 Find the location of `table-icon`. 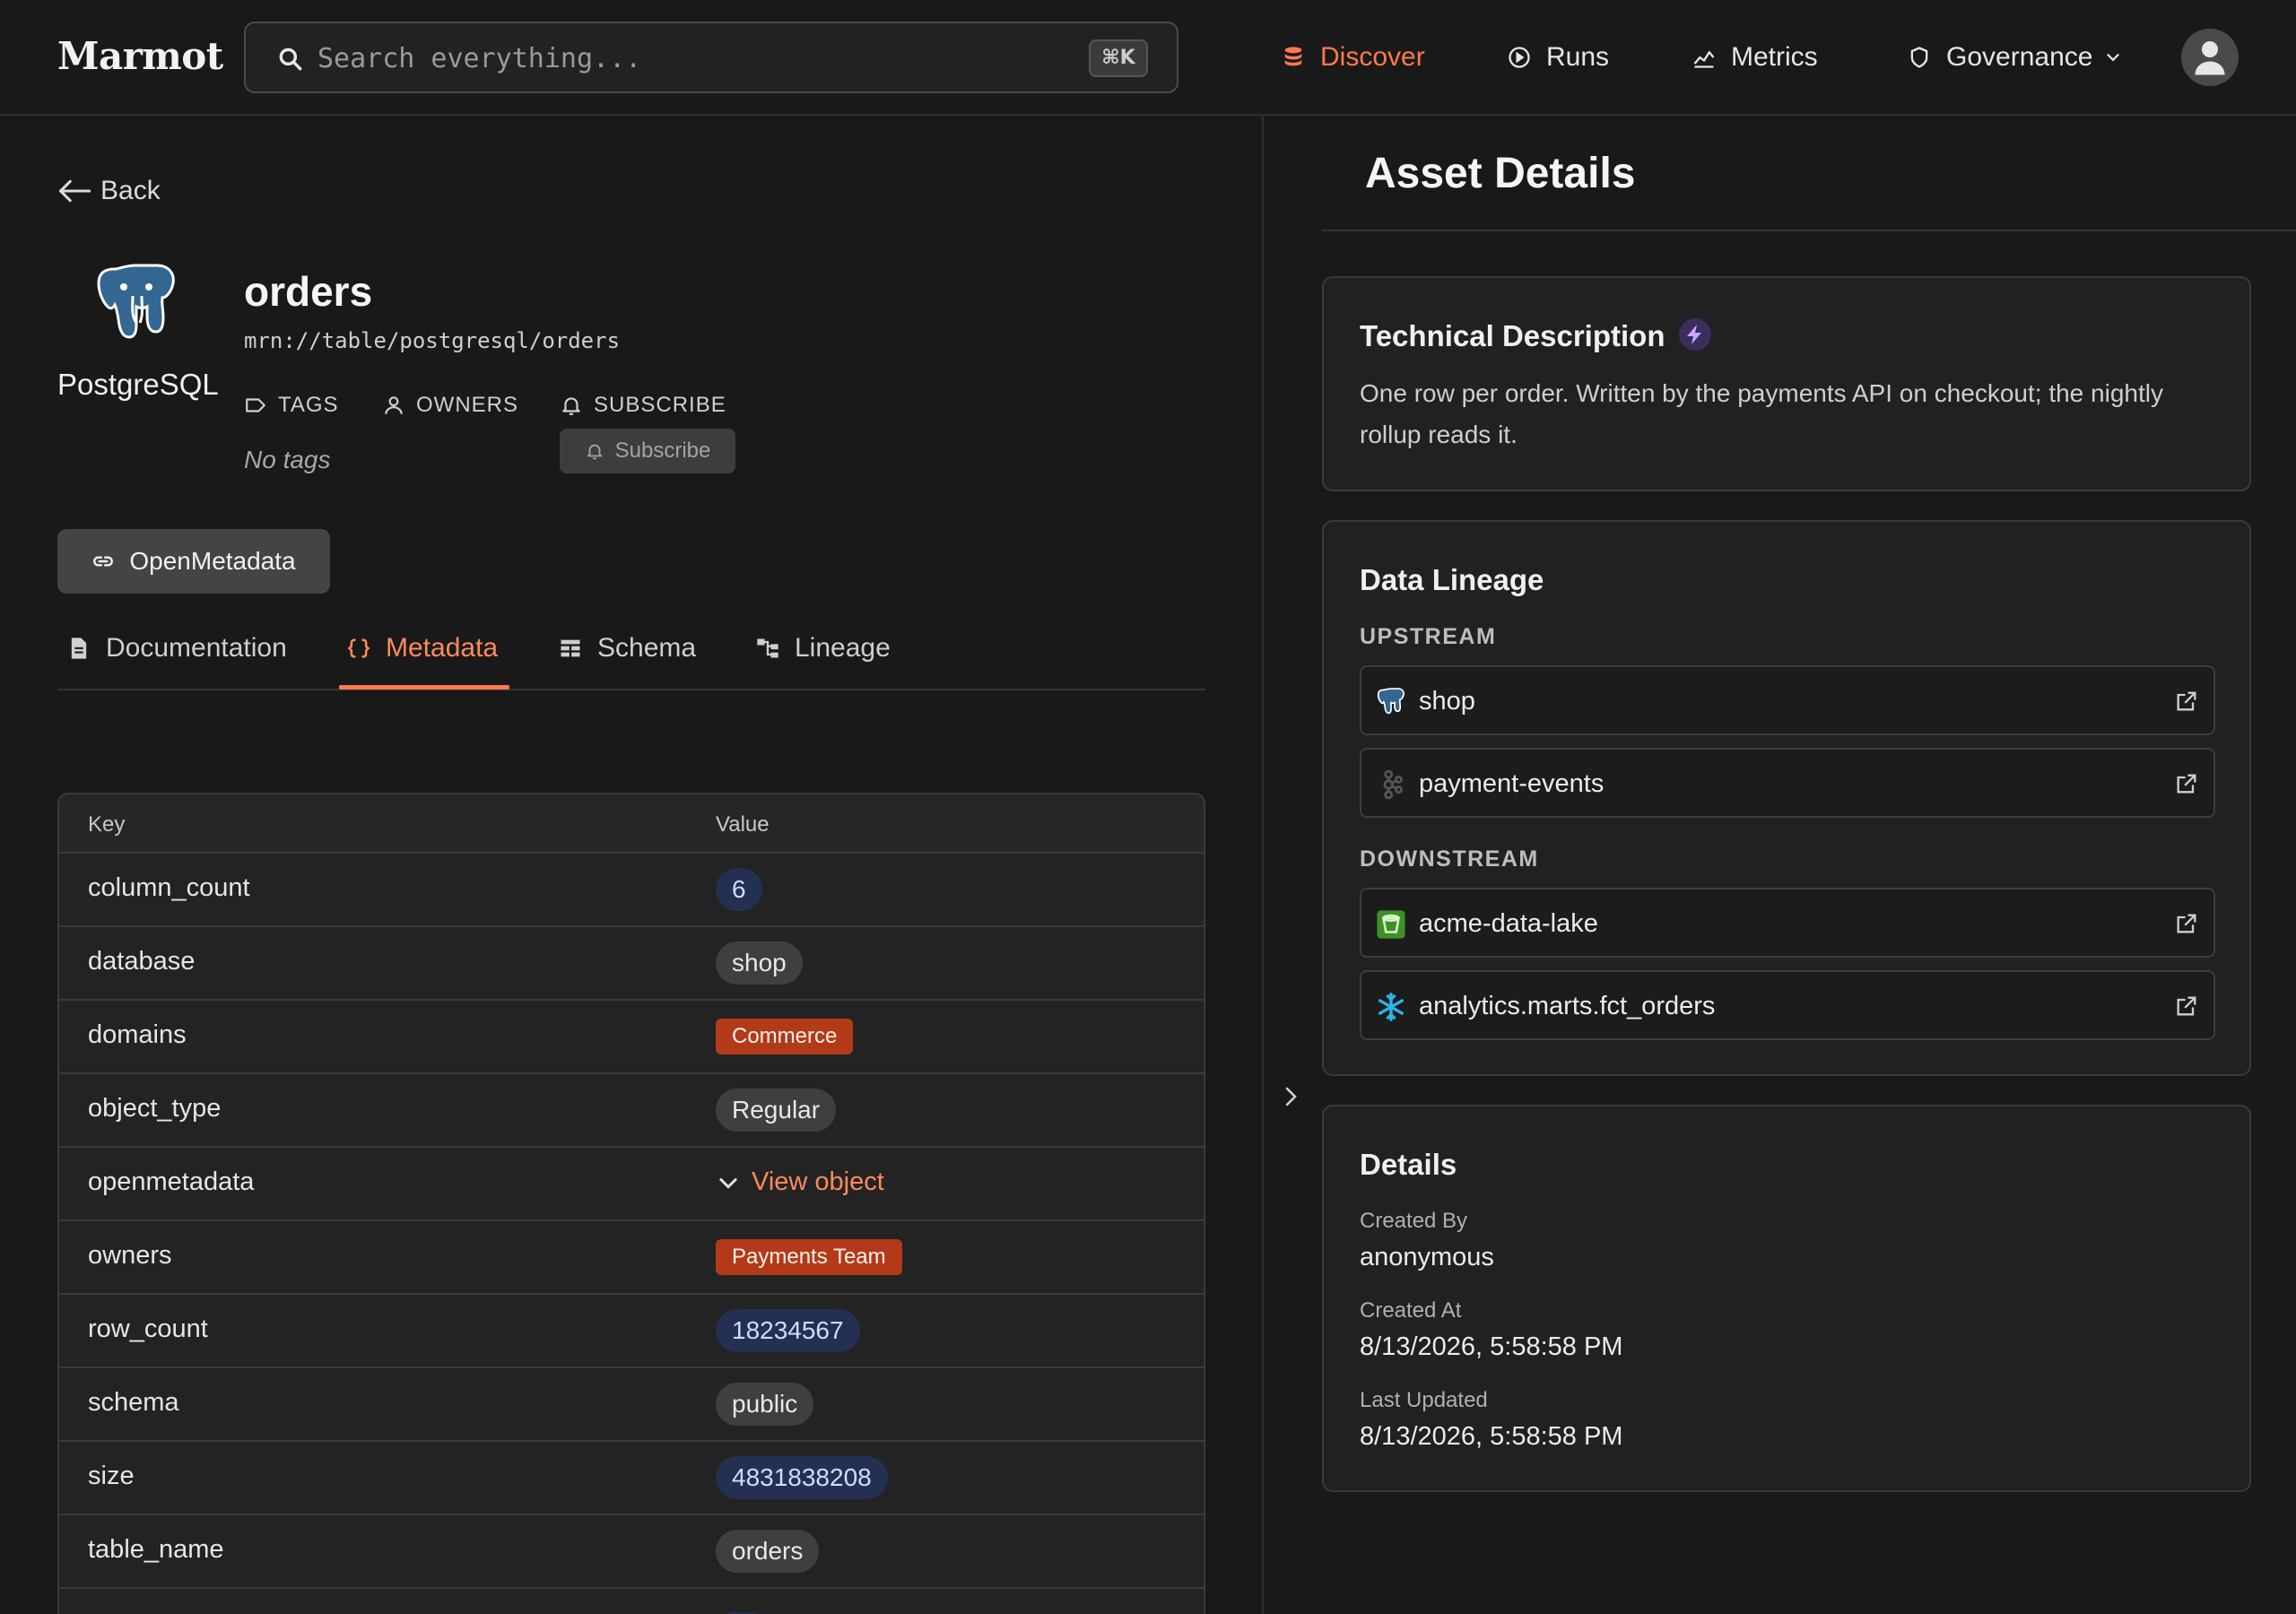

table-icon is located at coordinates (570, 648).